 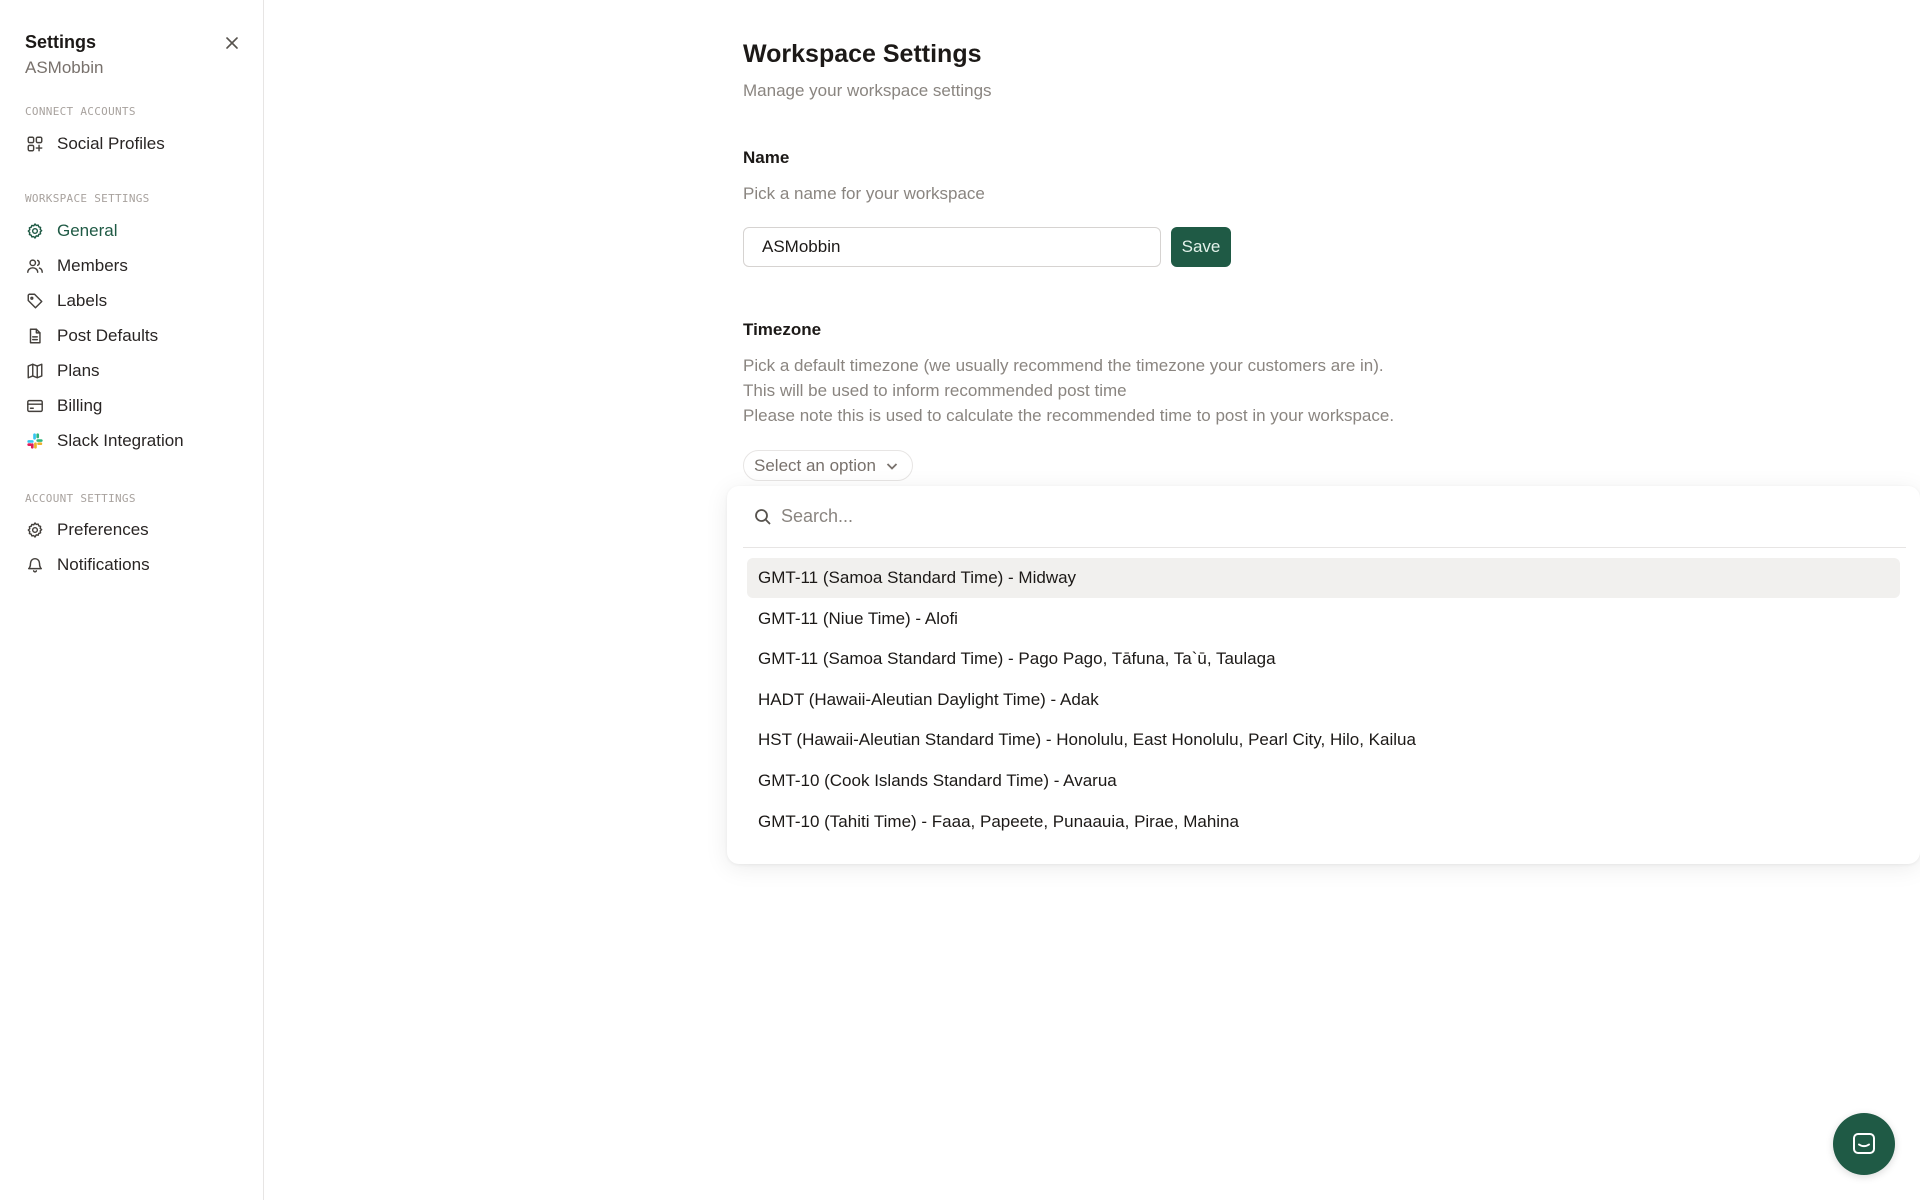 I want to click on sidebar-header: Settings ASMobbin, so click(x=134, y=55).